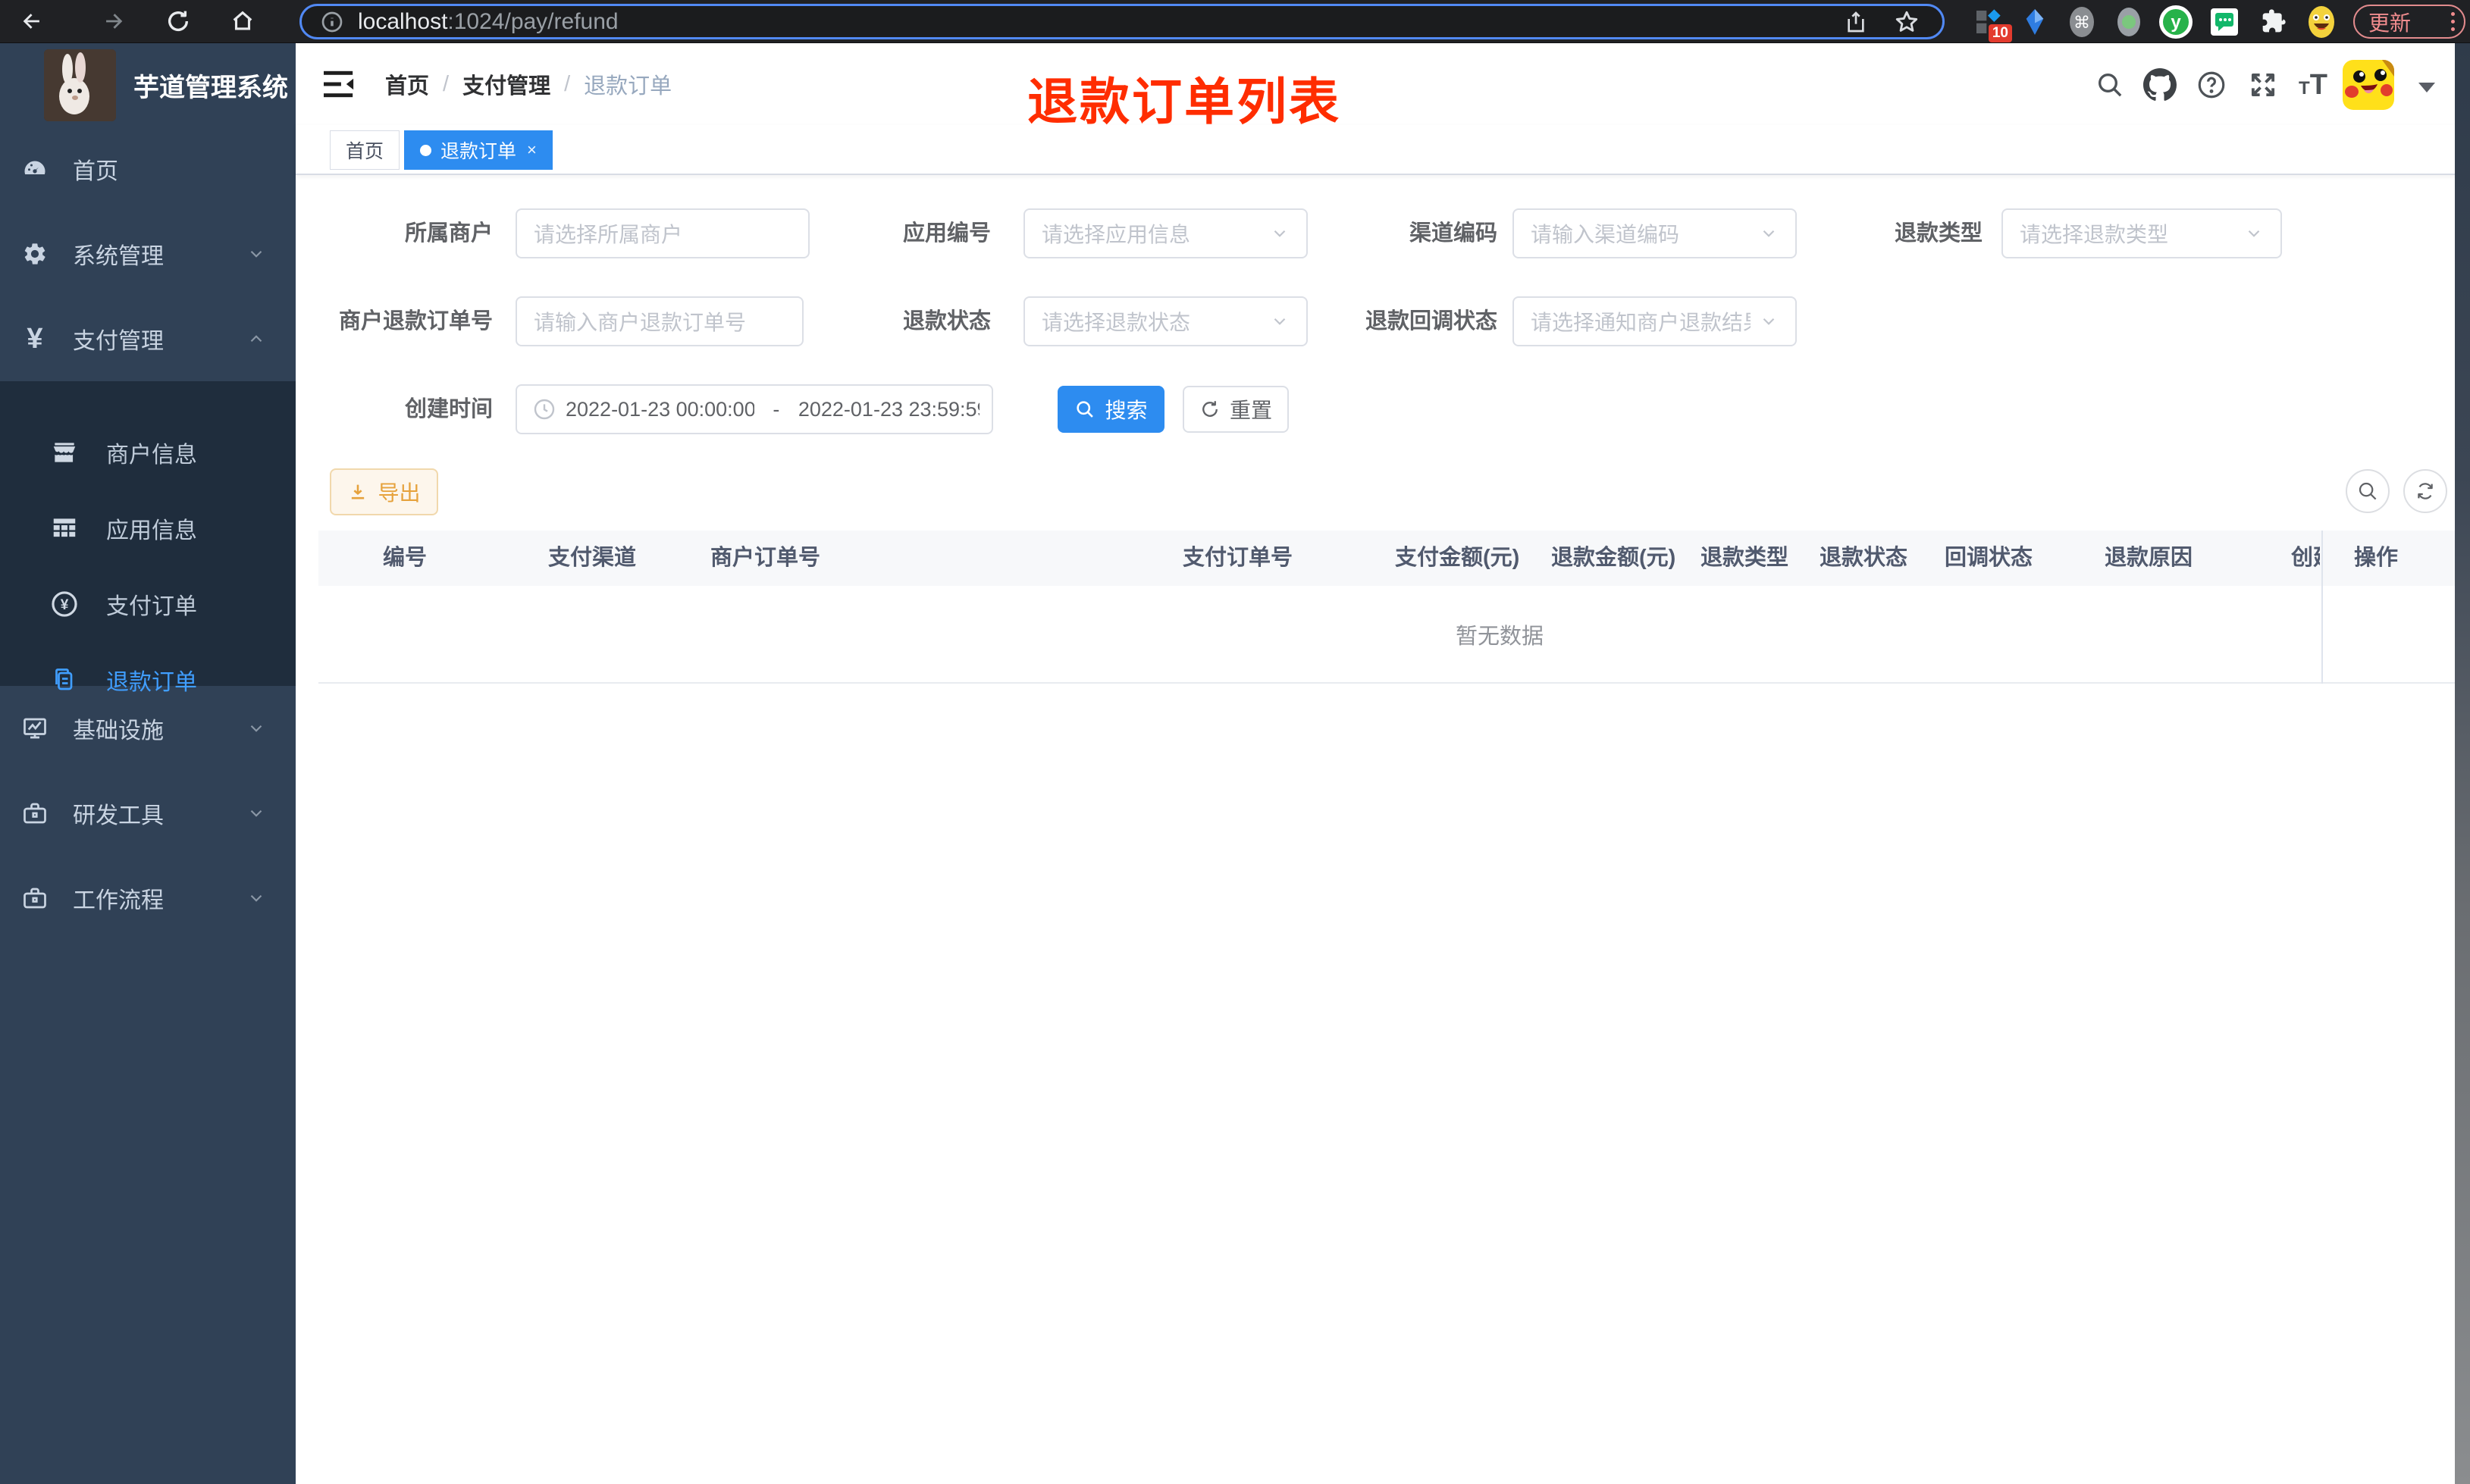 Image resolution: width=2470 pixels, height=1484 pixels. What do you see at coordinates (628, 86) in the screenshot?
I see `breadcrumb-current: 退款订单` at bounding box center [628, 86].